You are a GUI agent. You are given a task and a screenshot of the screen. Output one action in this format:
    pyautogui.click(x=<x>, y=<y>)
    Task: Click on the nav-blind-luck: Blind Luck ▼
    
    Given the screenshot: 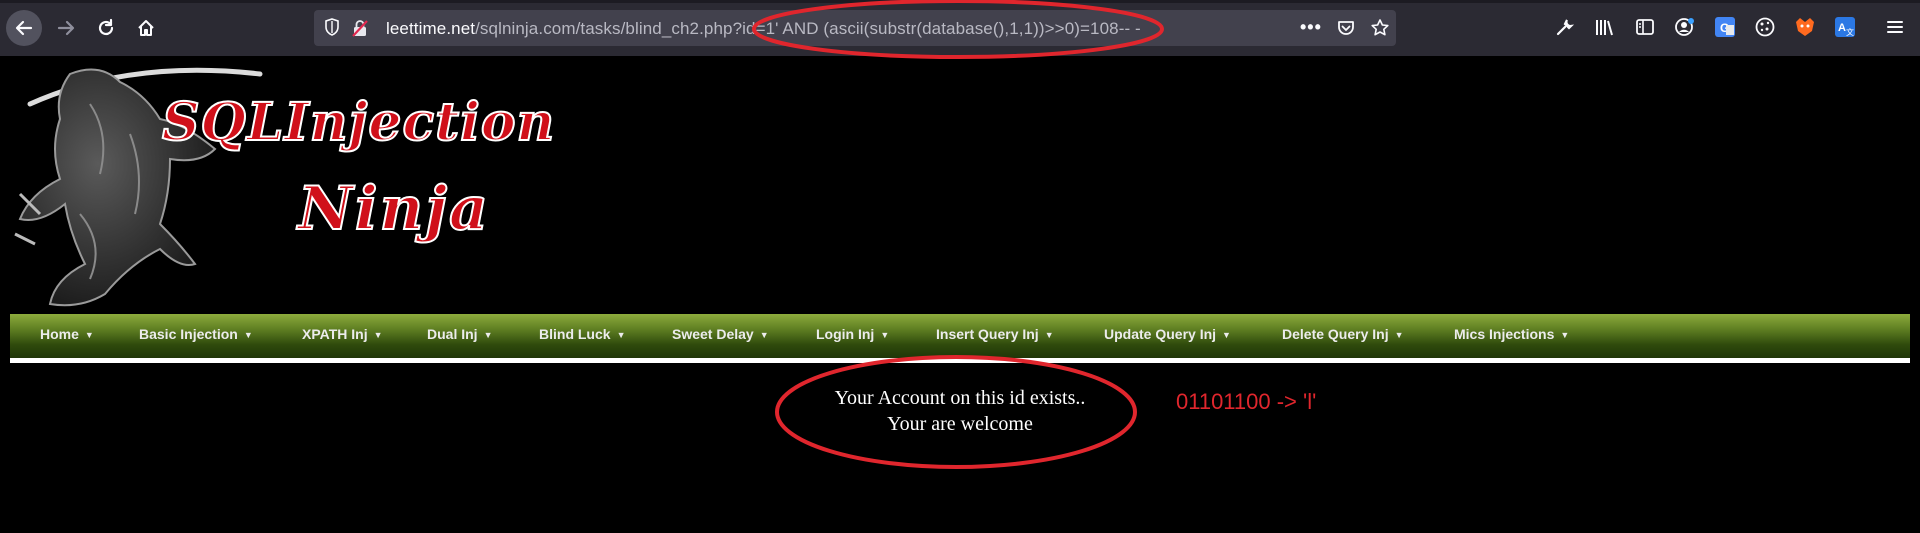 What is the action you would take?
    pyautogui.click(x=582, y=334)
    